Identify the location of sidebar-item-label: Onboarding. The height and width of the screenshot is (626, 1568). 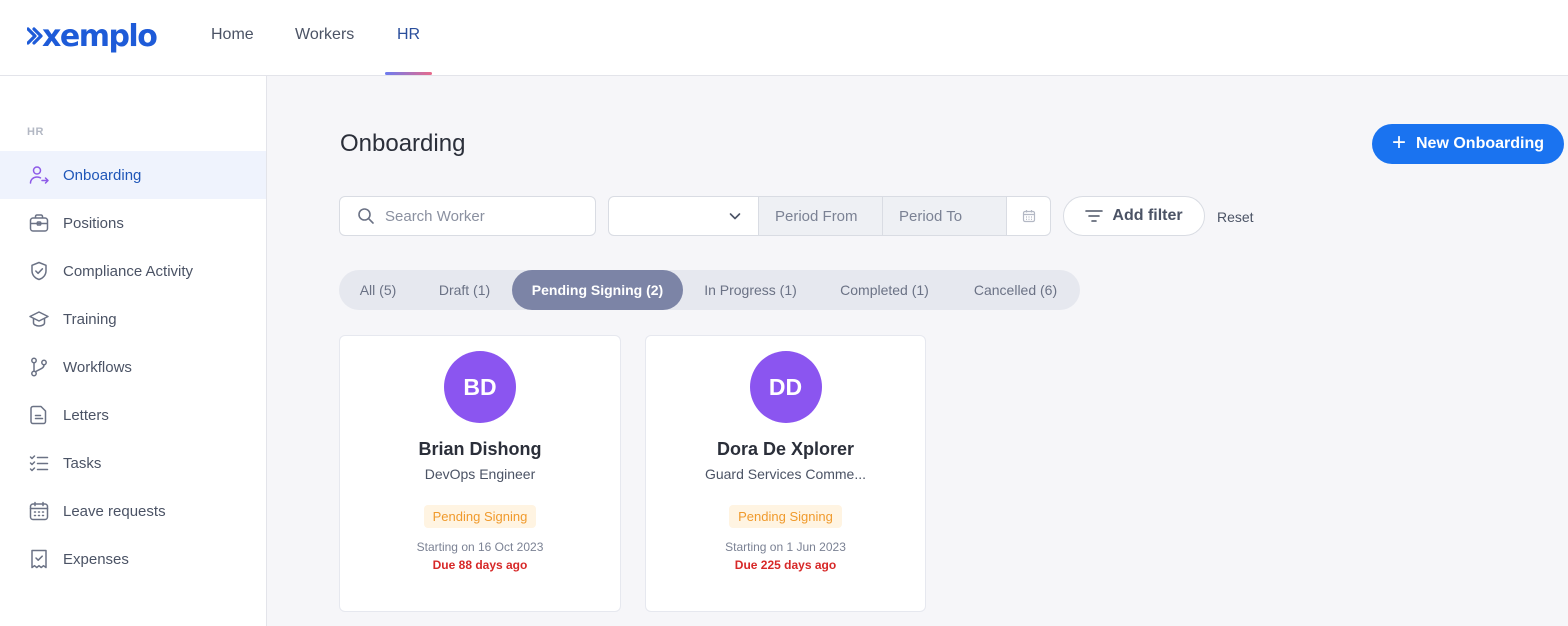
(102, 175).